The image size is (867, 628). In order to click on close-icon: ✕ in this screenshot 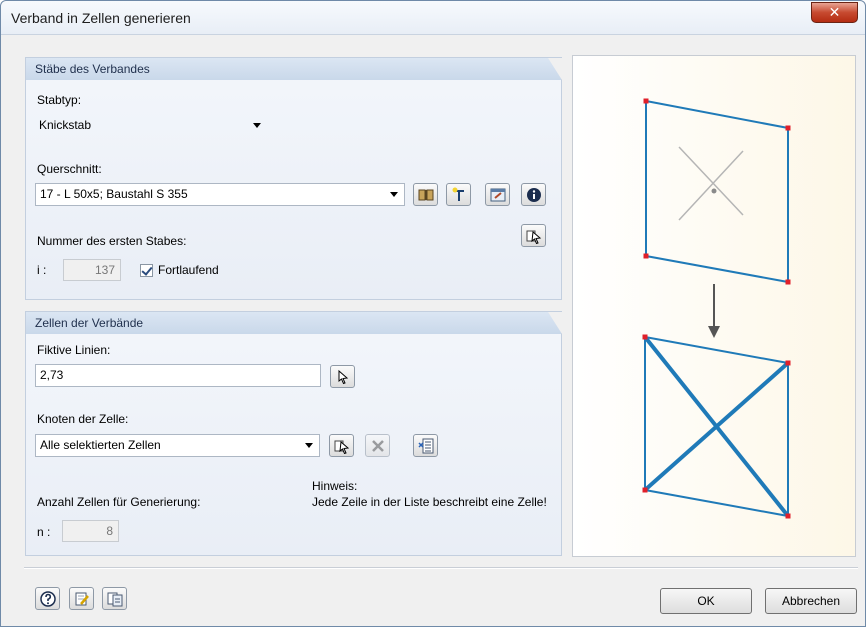, I will do `click(834, 12)`.